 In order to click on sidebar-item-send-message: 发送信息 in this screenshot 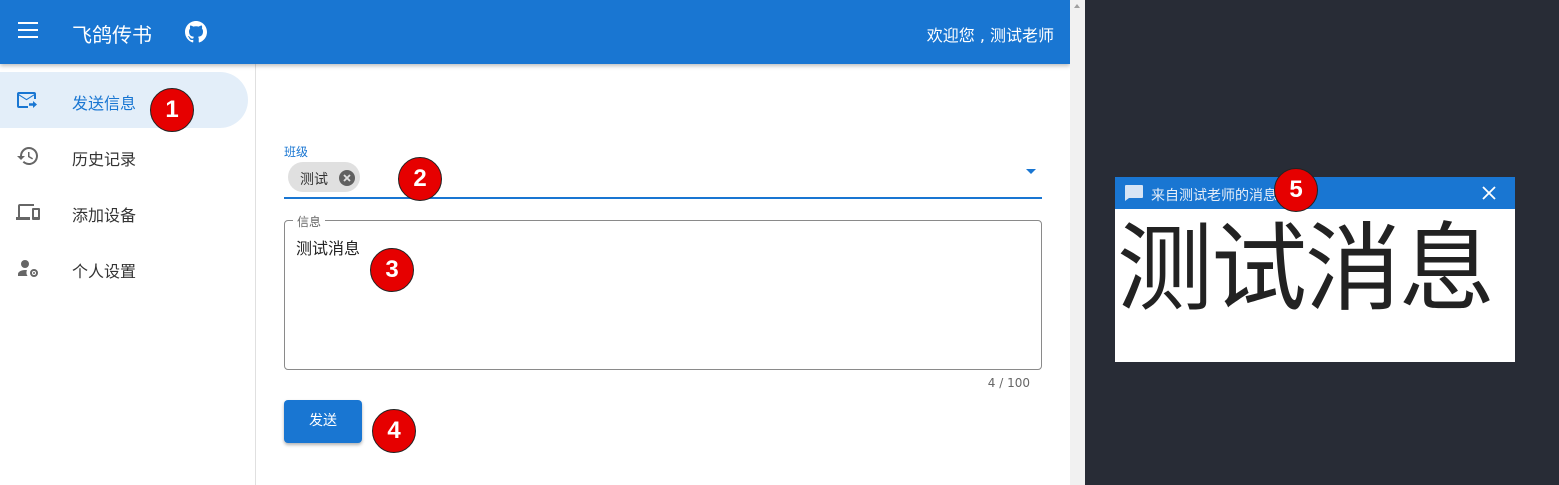, I will do `click(124, 100)`.